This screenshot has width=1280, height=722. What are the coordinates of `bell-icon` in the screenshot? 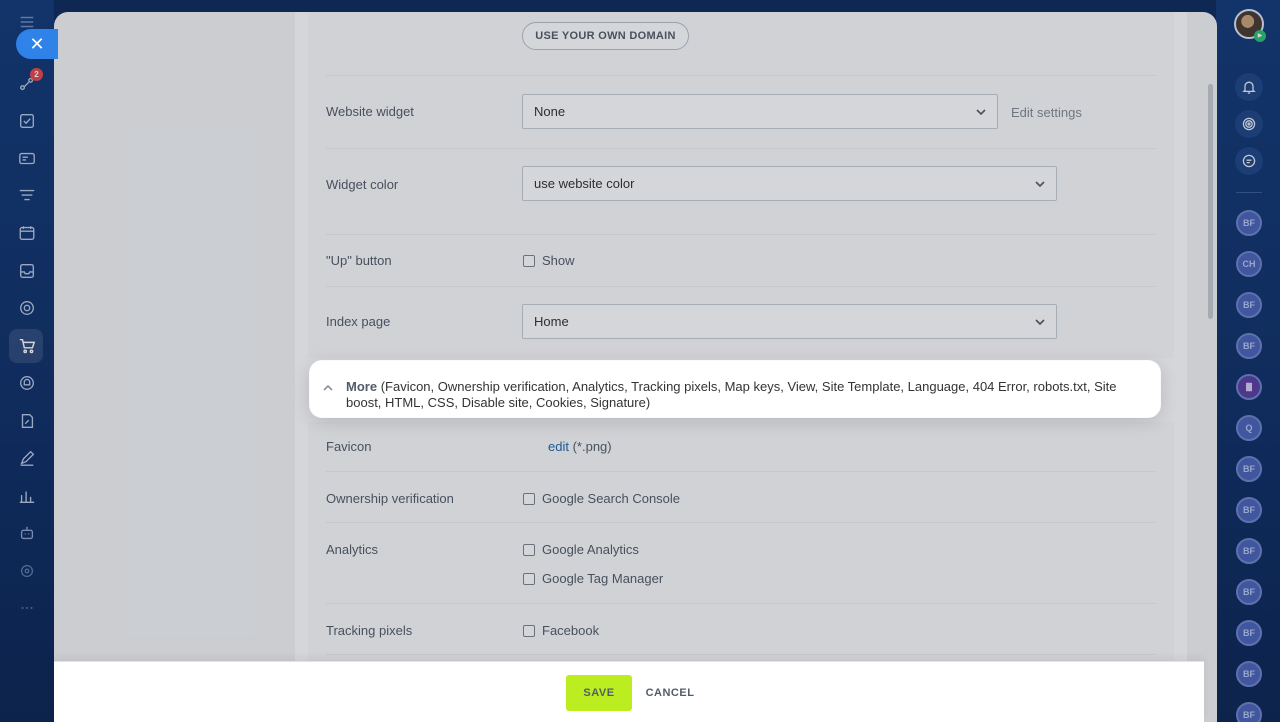 It's located at (1249, 87).